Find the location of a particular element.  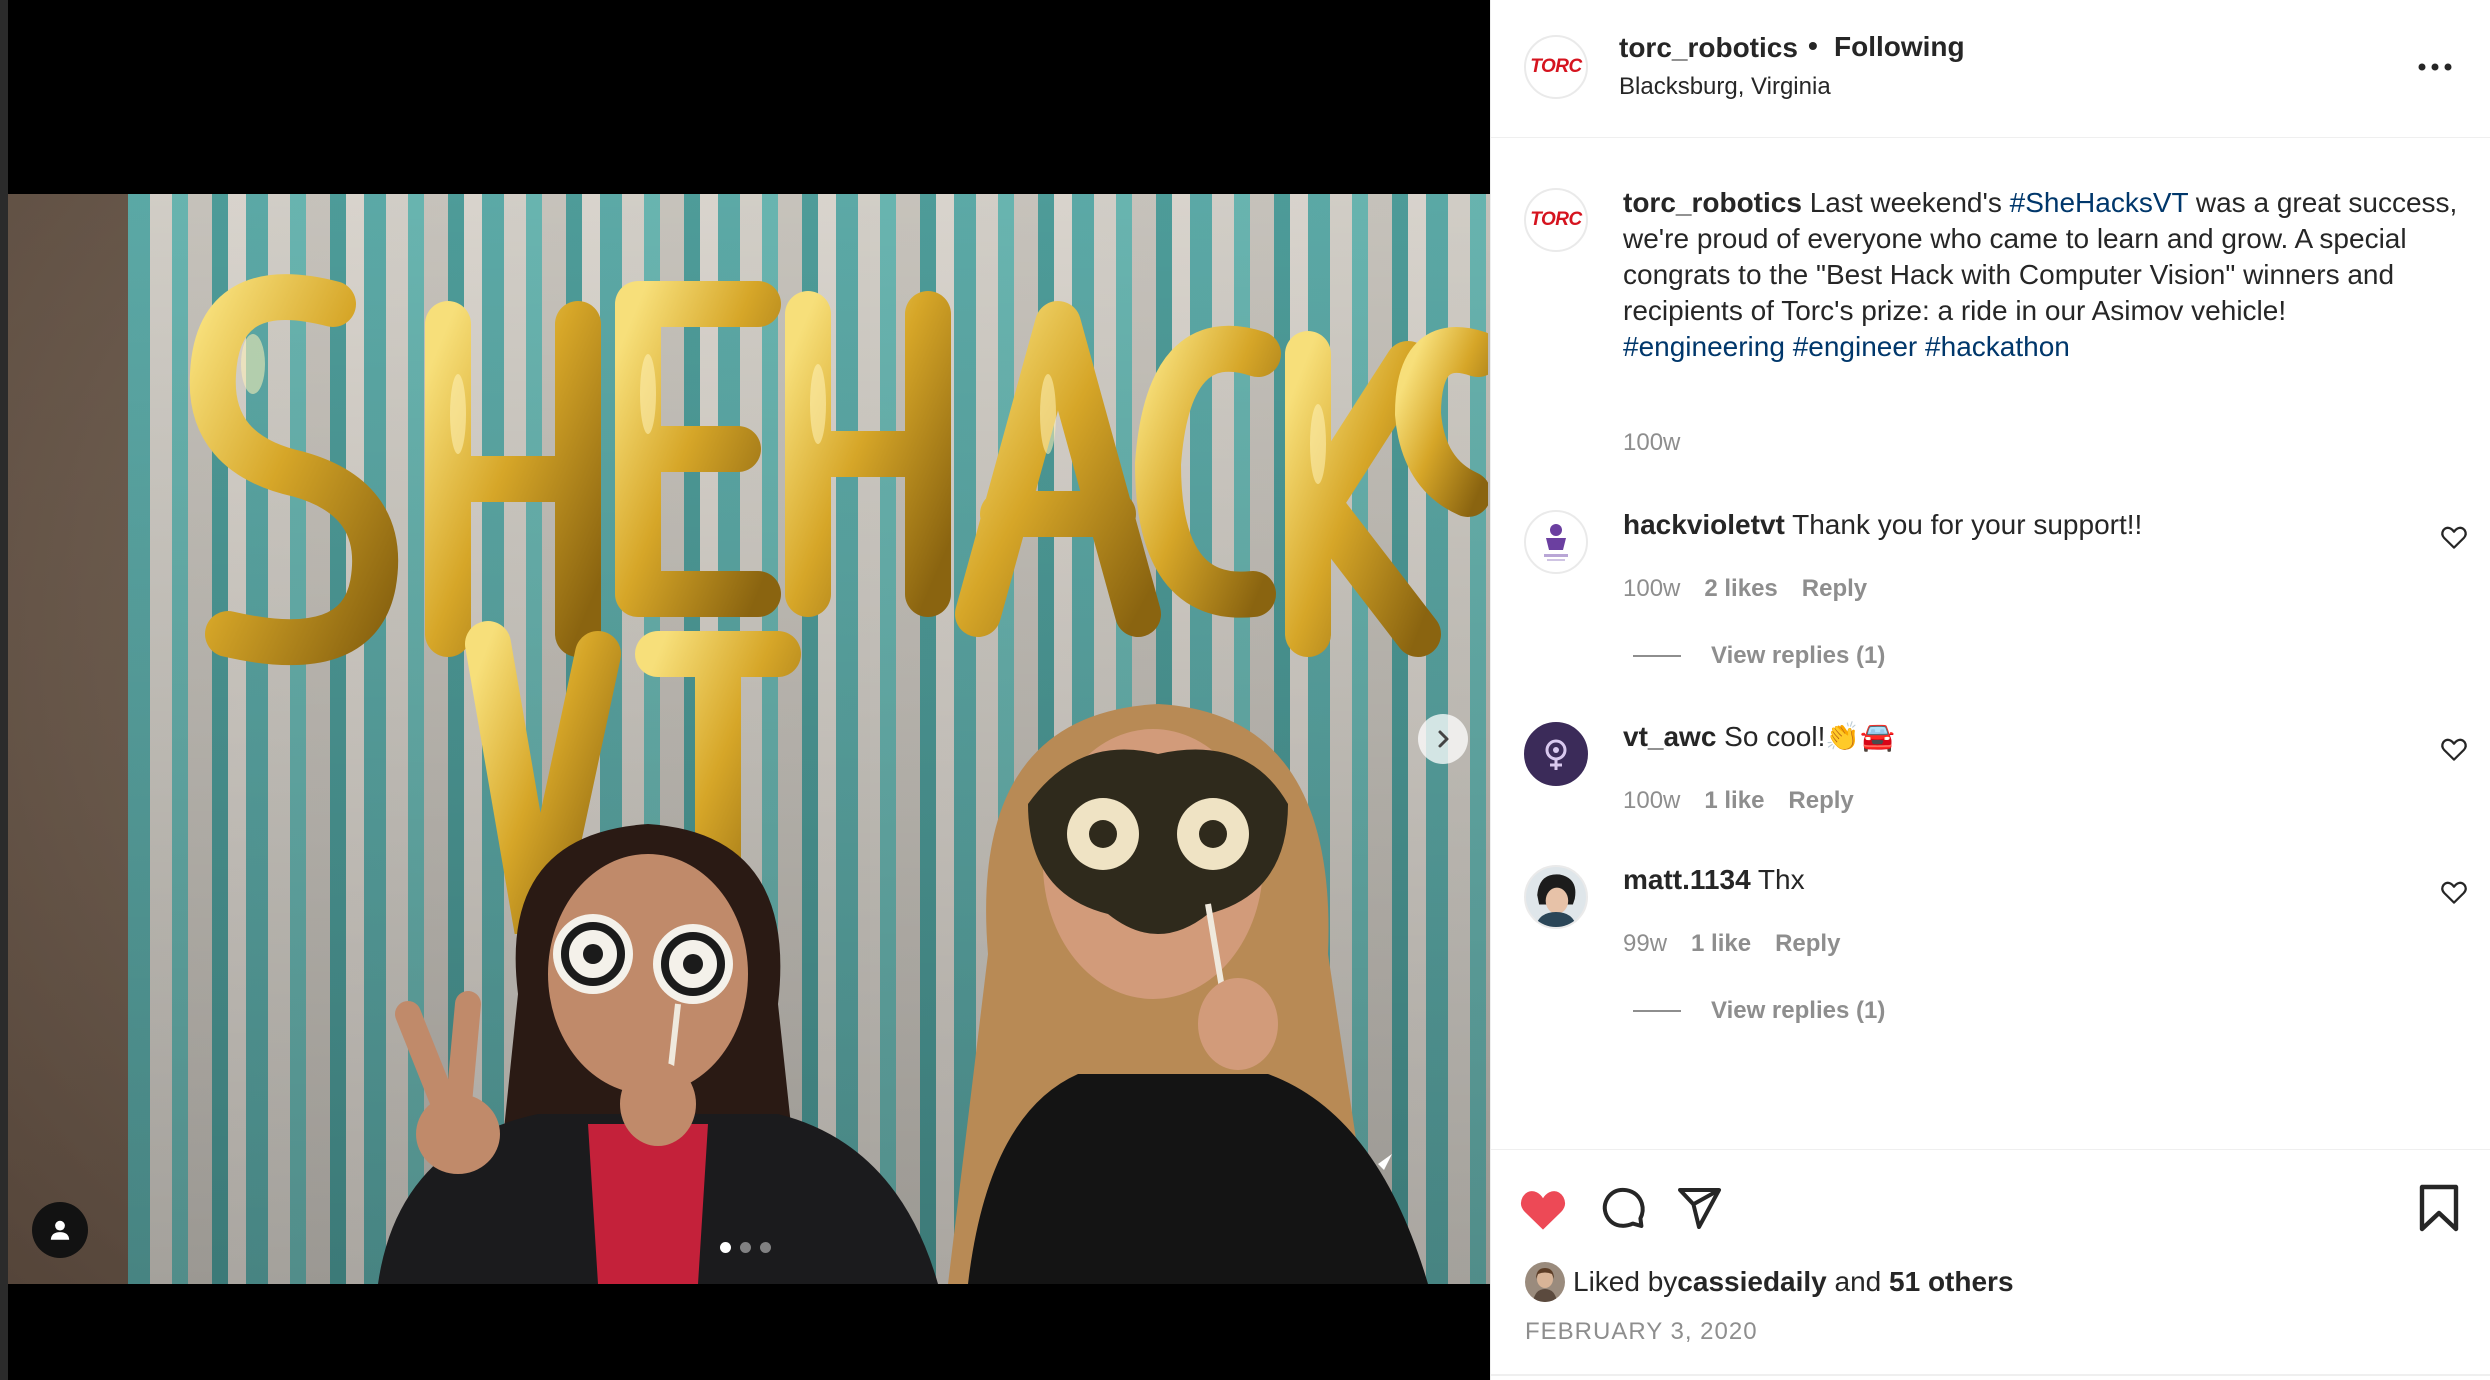

comment-icon is located at coordinates (1623, 1207).